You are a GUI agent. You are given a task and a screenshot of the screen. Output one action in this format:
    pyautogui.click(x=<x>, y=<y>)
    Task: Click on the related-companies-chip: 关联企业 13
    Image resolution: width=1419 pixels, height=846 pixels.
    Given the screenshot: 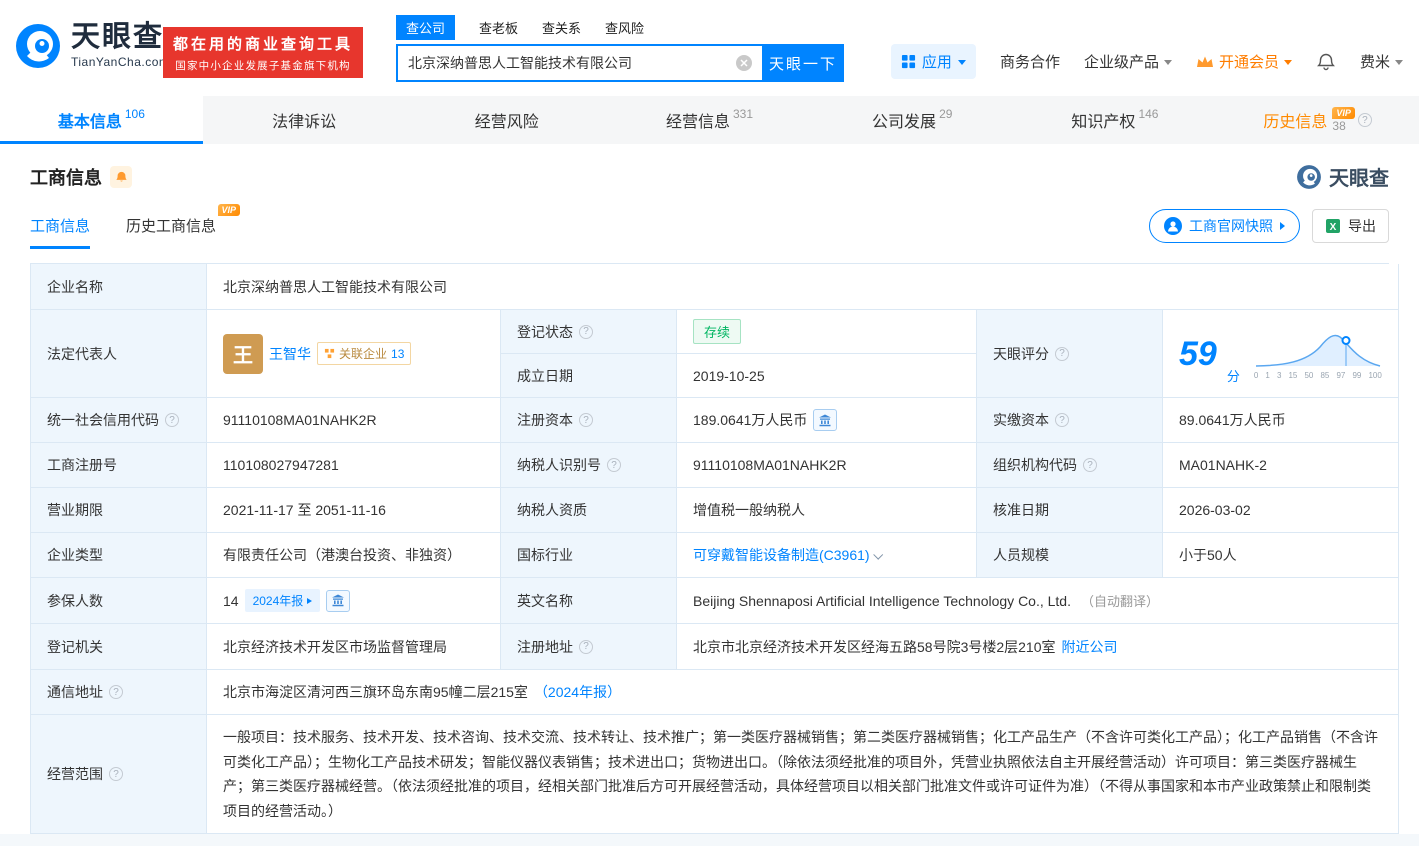 What is the action you would take?
    pyautogui.click(x=364, y=353)
    